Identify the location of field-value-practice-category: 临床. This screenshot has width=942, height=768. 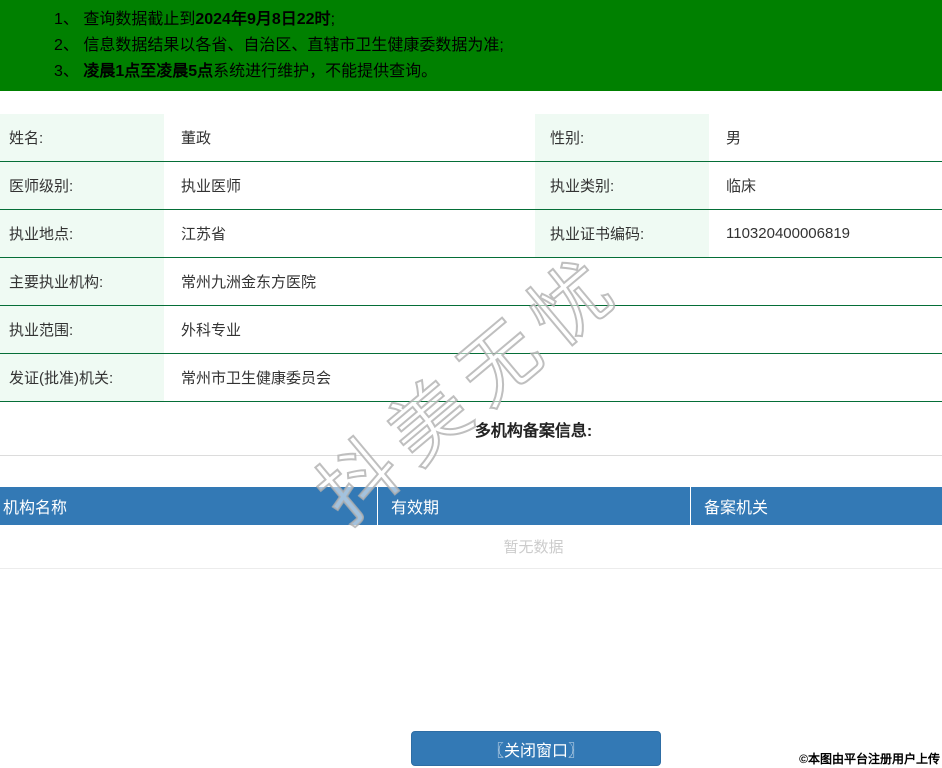
(825, 185).